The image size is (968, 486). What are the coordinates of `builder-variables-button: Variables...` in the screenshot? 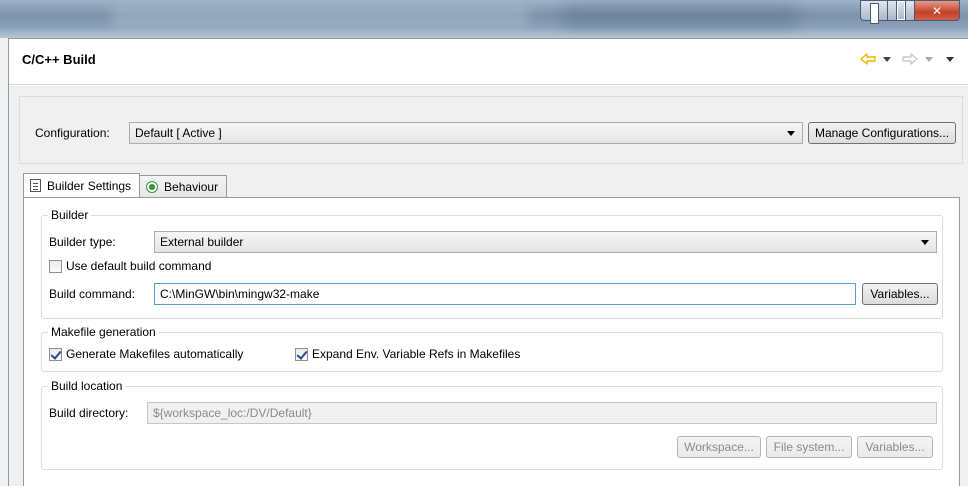 It's located at (900, 294).